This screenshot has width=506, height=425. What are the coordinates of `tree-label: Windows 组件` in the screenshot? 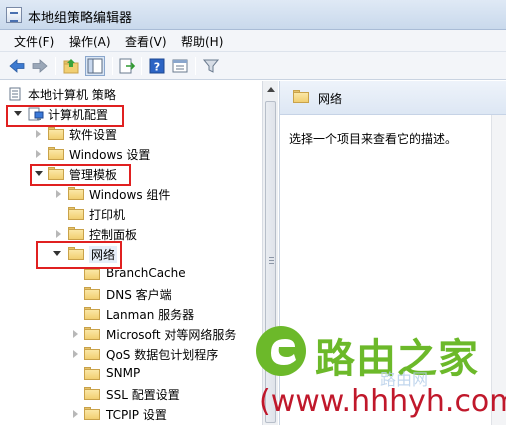 It's located at (130, 195).